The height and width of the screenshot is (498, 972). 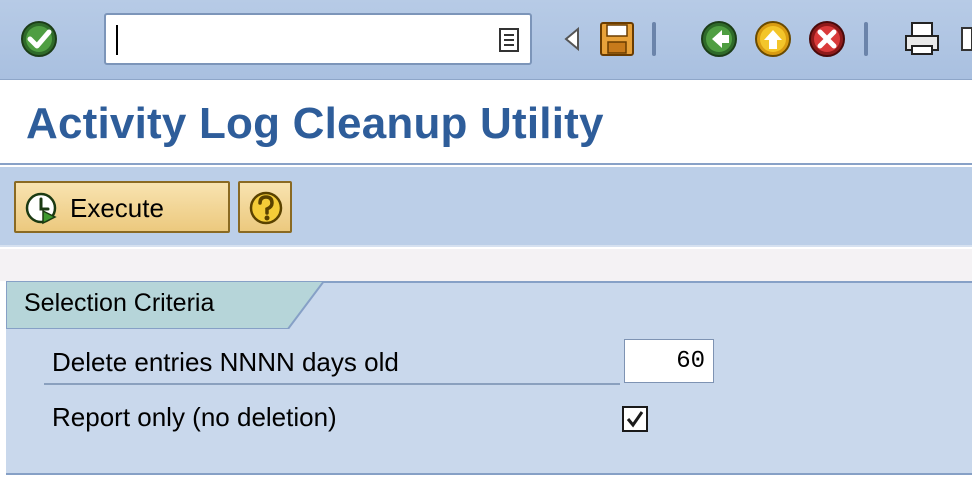 What do you see at coordinates (827, 39) in the screenshot?
I see `red-cancel-icon` at bounding box center [827, 39].